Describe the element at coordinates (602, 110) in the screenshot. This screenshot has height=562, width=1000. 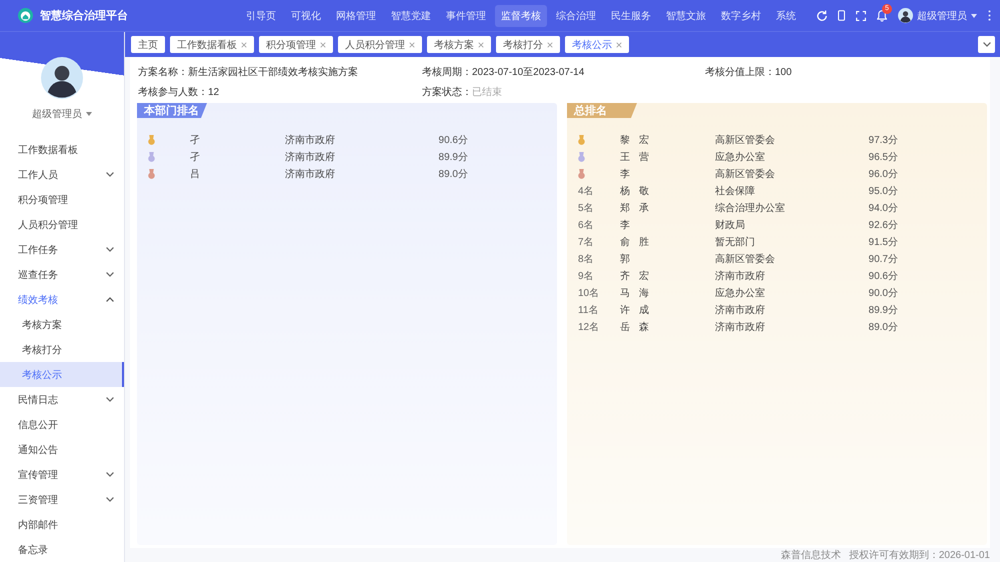
I see `panel-title: 总排名` at that location.